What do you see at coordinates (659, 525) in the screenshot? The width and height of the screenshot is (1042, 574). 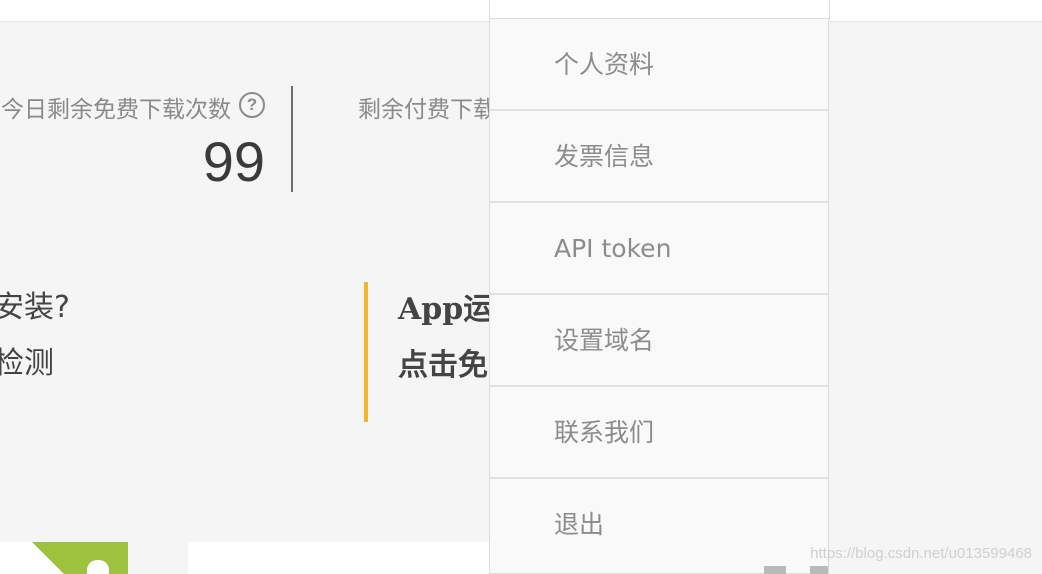 I see `menu-item-logout: 退出` at bounding box center [659, 525].